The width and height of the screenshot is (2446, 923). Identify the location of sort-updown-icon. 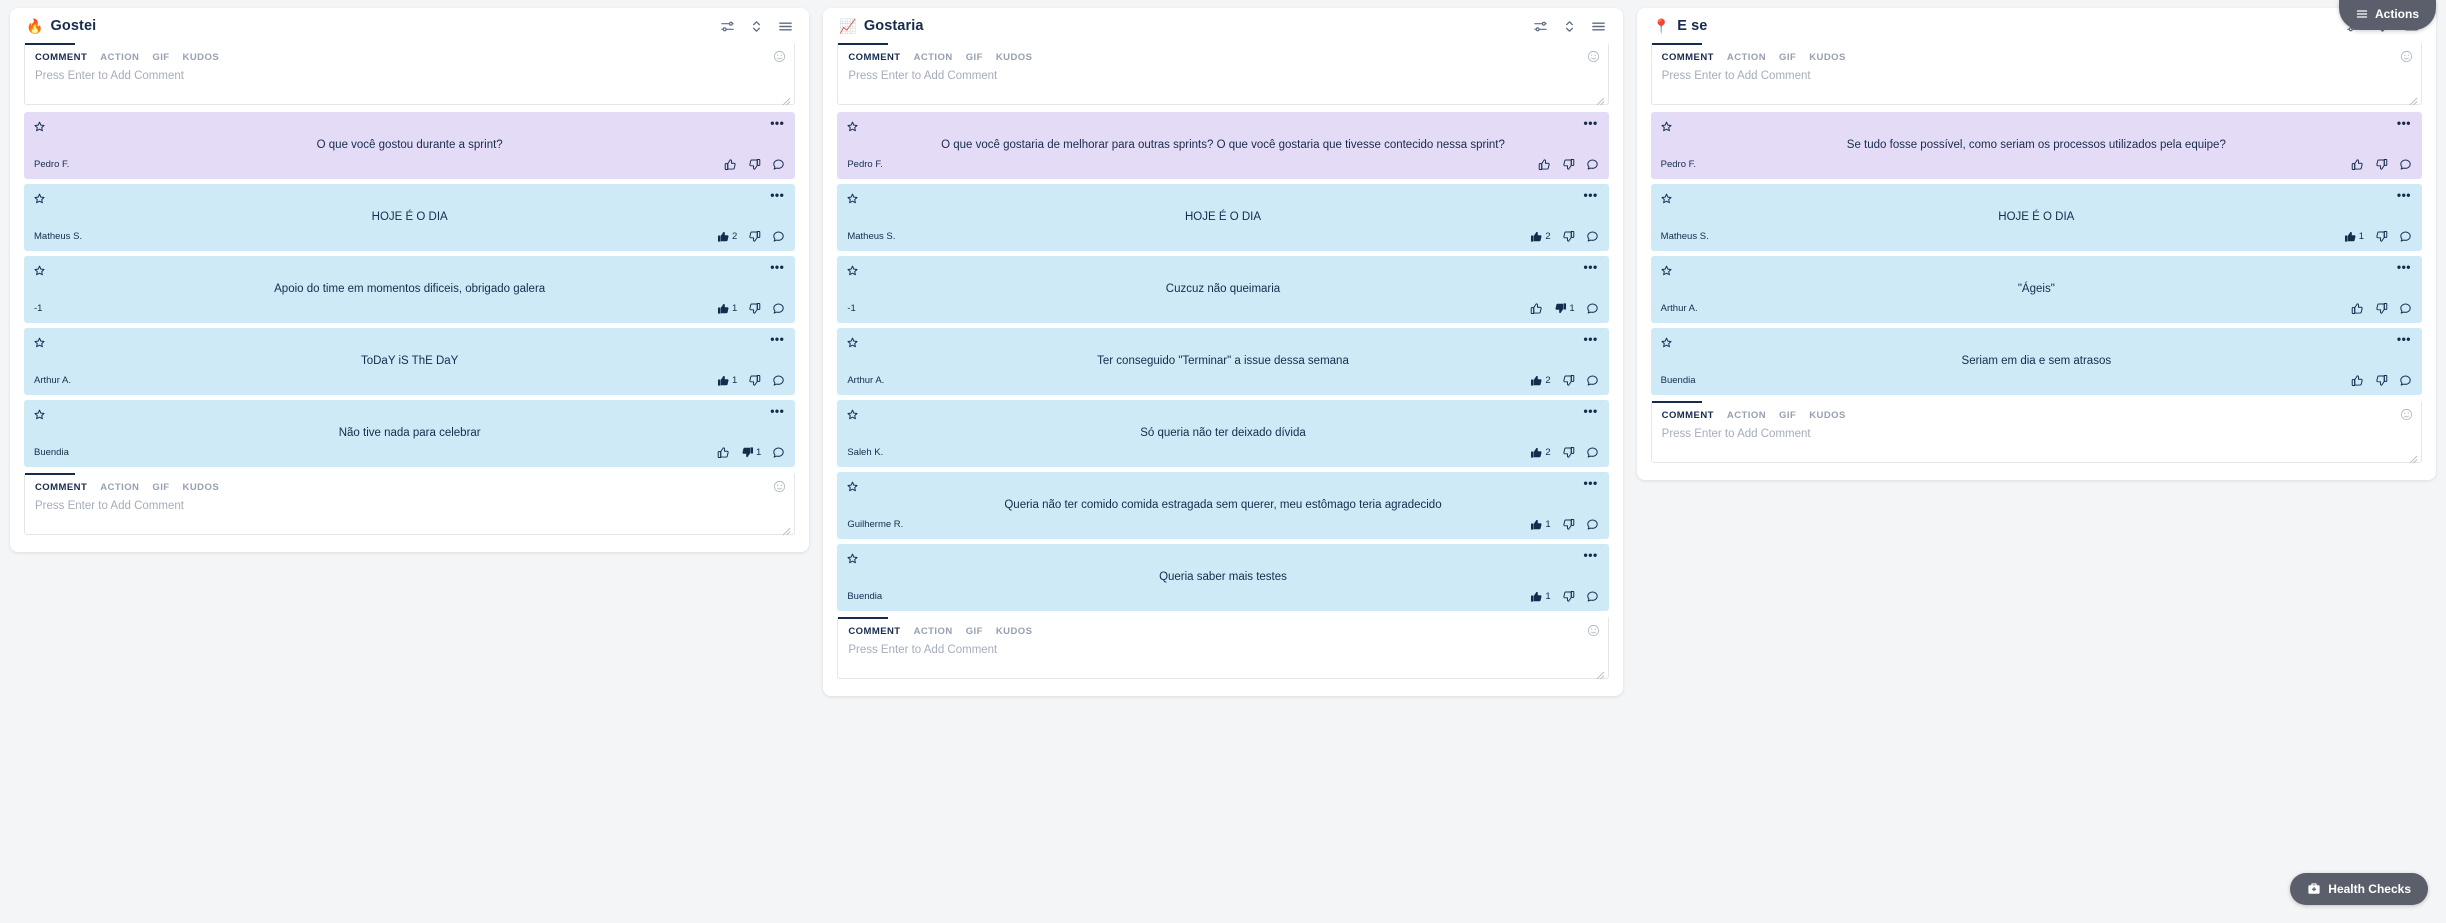
(1570, 26).